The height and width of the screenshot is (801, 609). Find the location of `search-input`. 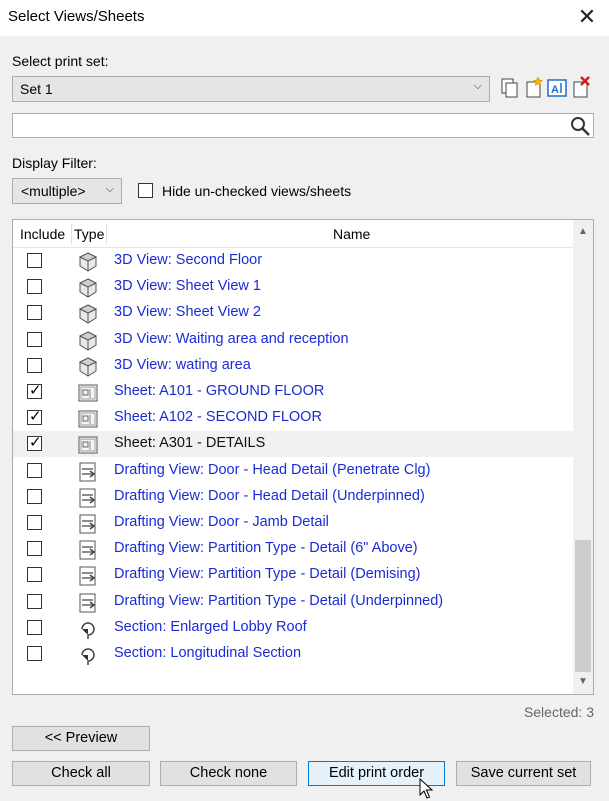

search-input is located at coordinates (303, 125).